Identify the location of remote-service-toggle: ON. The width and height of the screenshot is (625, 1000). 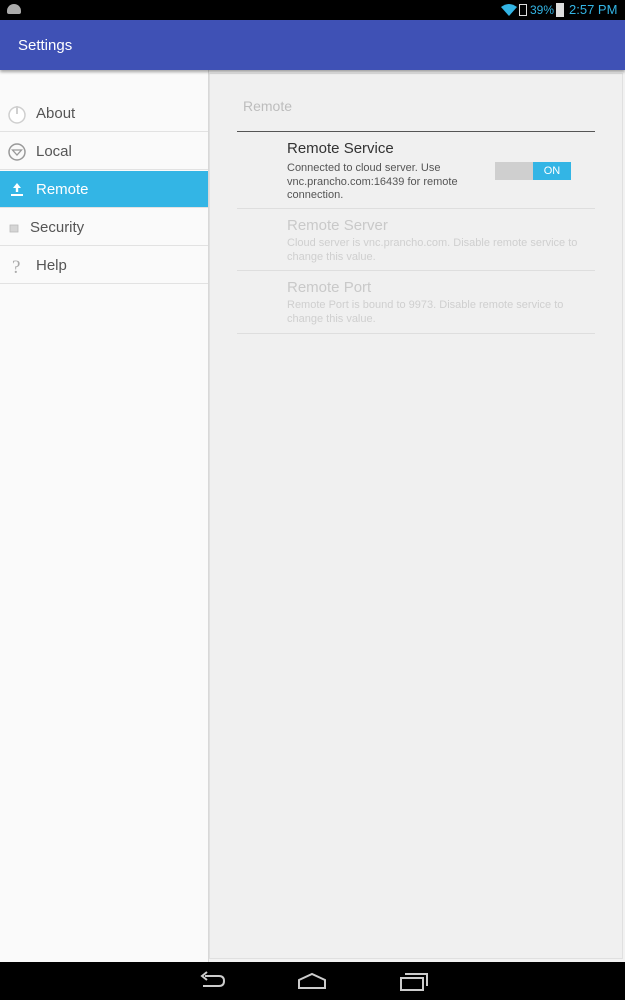
(533, 171).